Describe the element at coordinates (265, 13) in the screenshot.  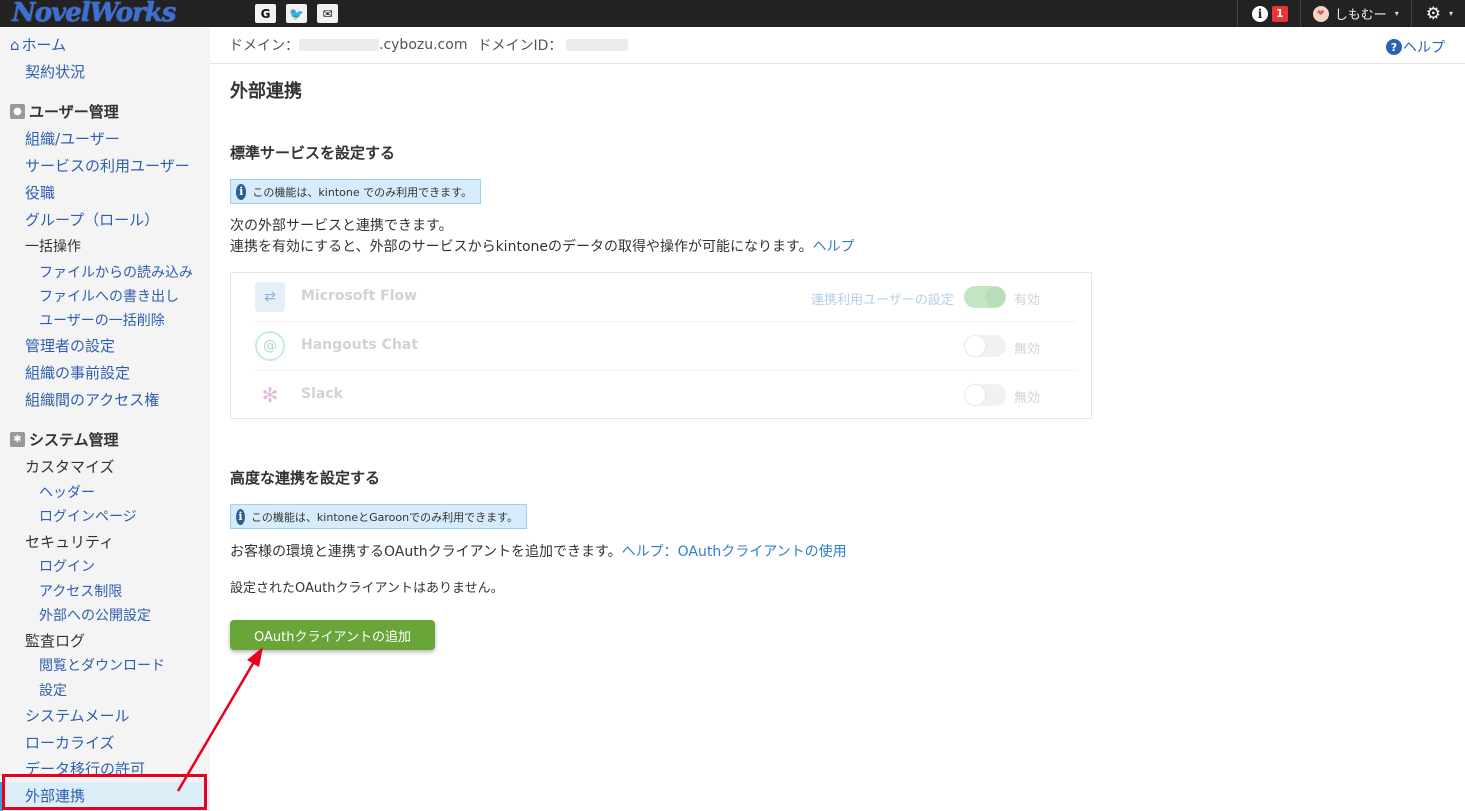
I see `garoon-app-icon: G` at that location.